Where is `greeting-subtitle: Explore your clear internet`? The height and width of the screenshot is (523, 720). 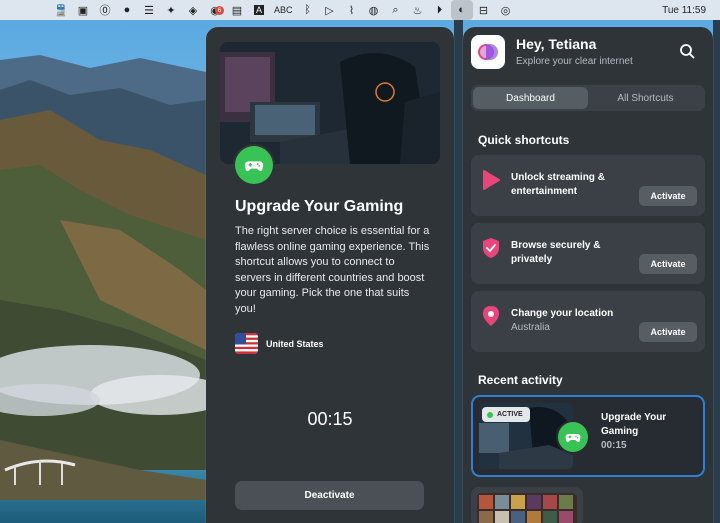
greeting-subtitle: Explore your clear internet is located at coordinates (574, 61).